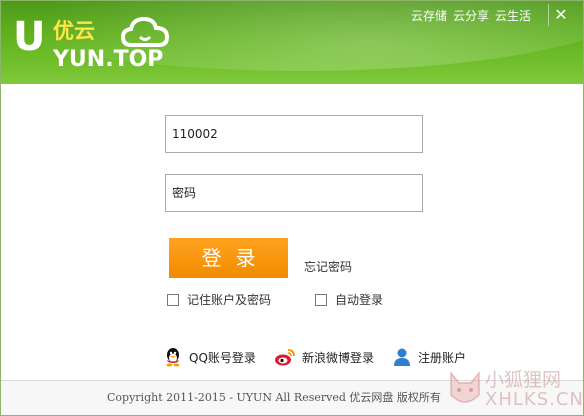 The height and width of the screenshot is (416, 584). What do you see at coordinates (285, 357) in the screenshot?
I see `weibo-icon` at bounding box center [285, 357].